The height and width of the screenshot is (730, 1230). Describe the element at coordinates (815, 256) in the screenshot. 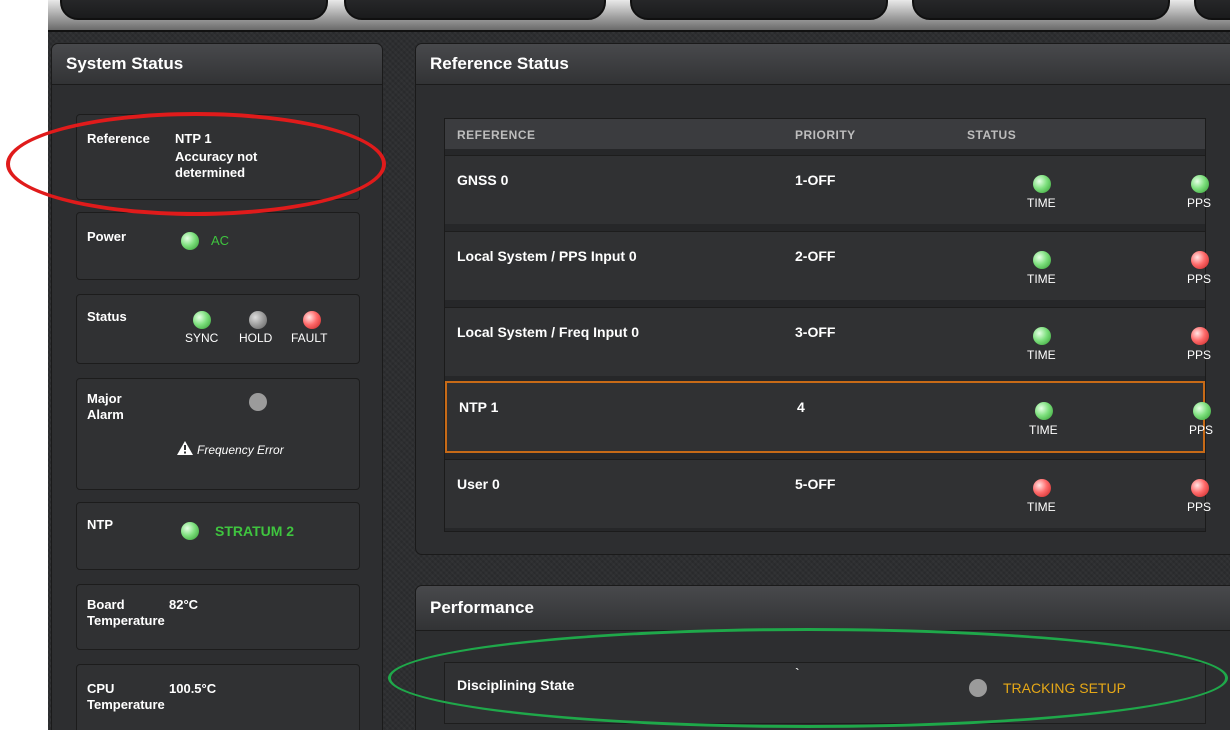

I see `reference-priority: 2-OFF` at that location.